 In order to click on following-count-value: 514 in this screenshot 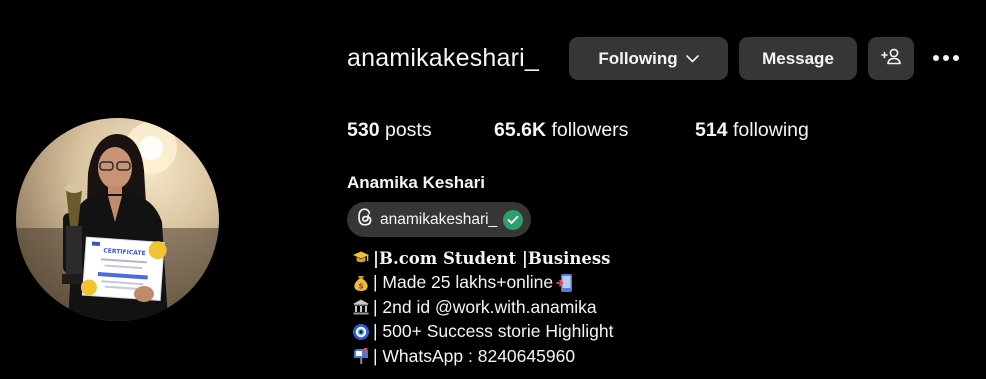, I will do `click(711, 130)`.